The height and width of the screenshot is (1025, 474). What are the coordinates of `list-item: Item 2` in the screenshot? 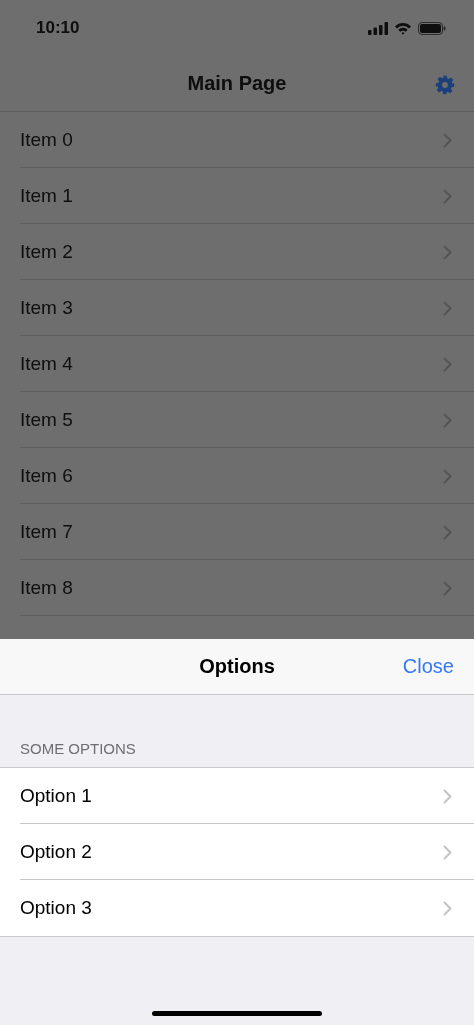 It's located at (237, 252).